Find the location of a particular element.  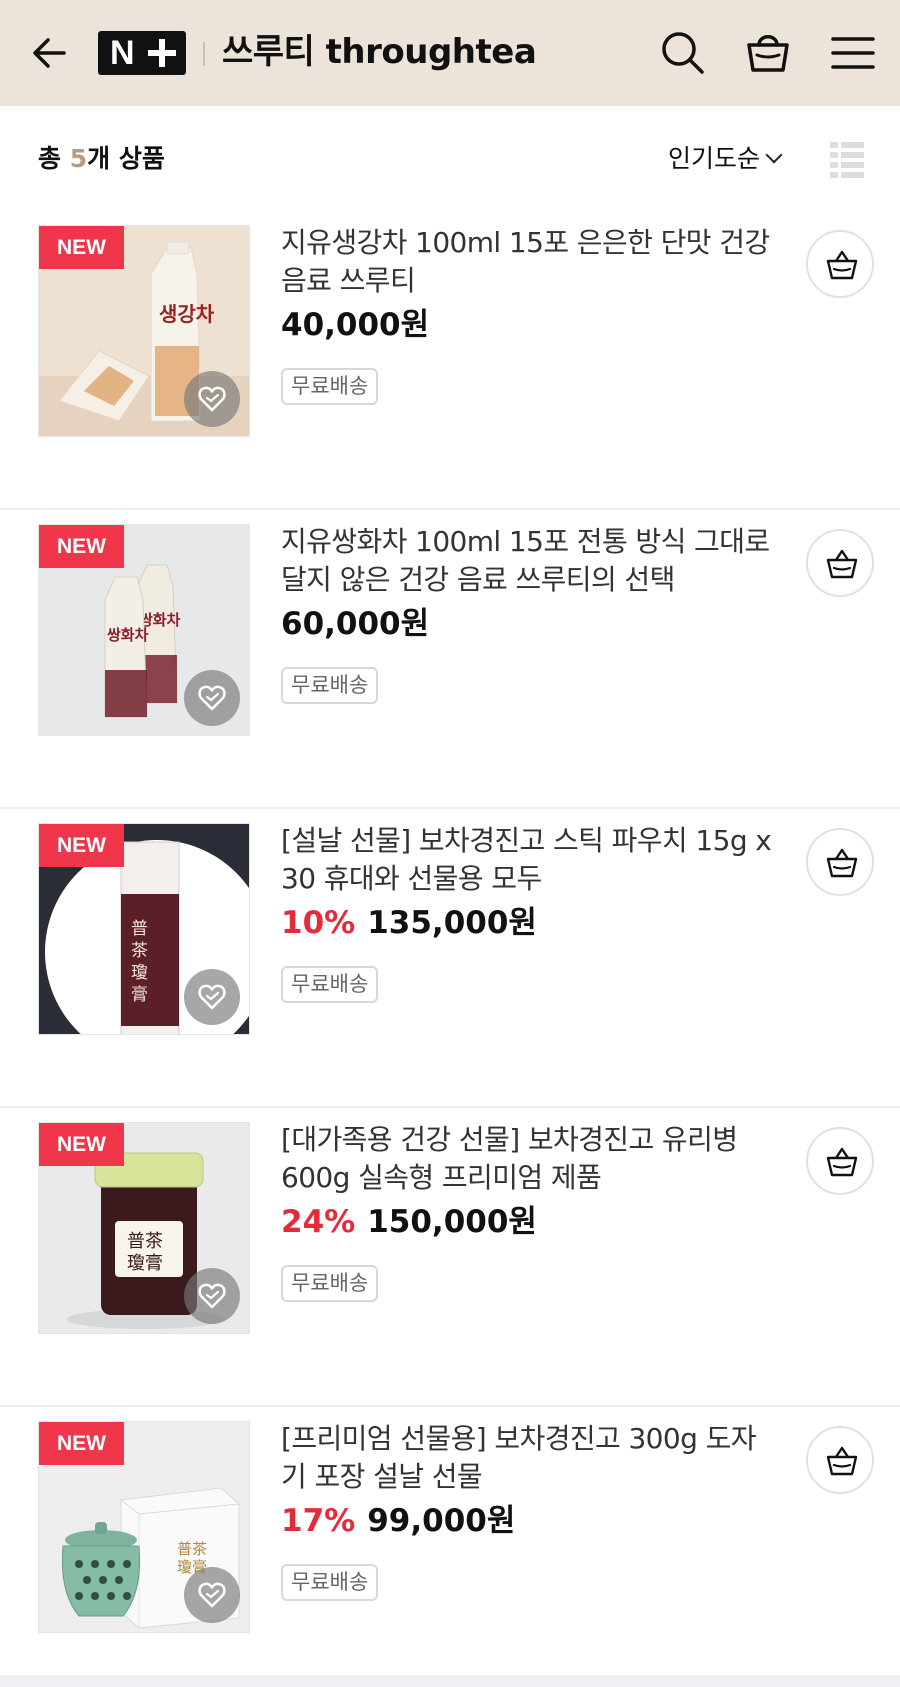

svg-text: 생강차 is located at coordinates (187, 314).